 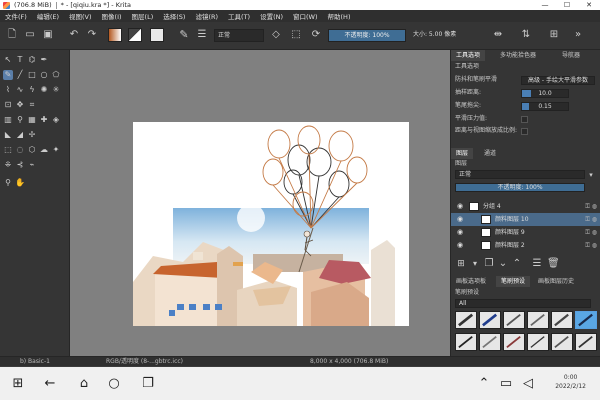 I want to click on menu-help: 帮助(H), so click(x=339, y=16).